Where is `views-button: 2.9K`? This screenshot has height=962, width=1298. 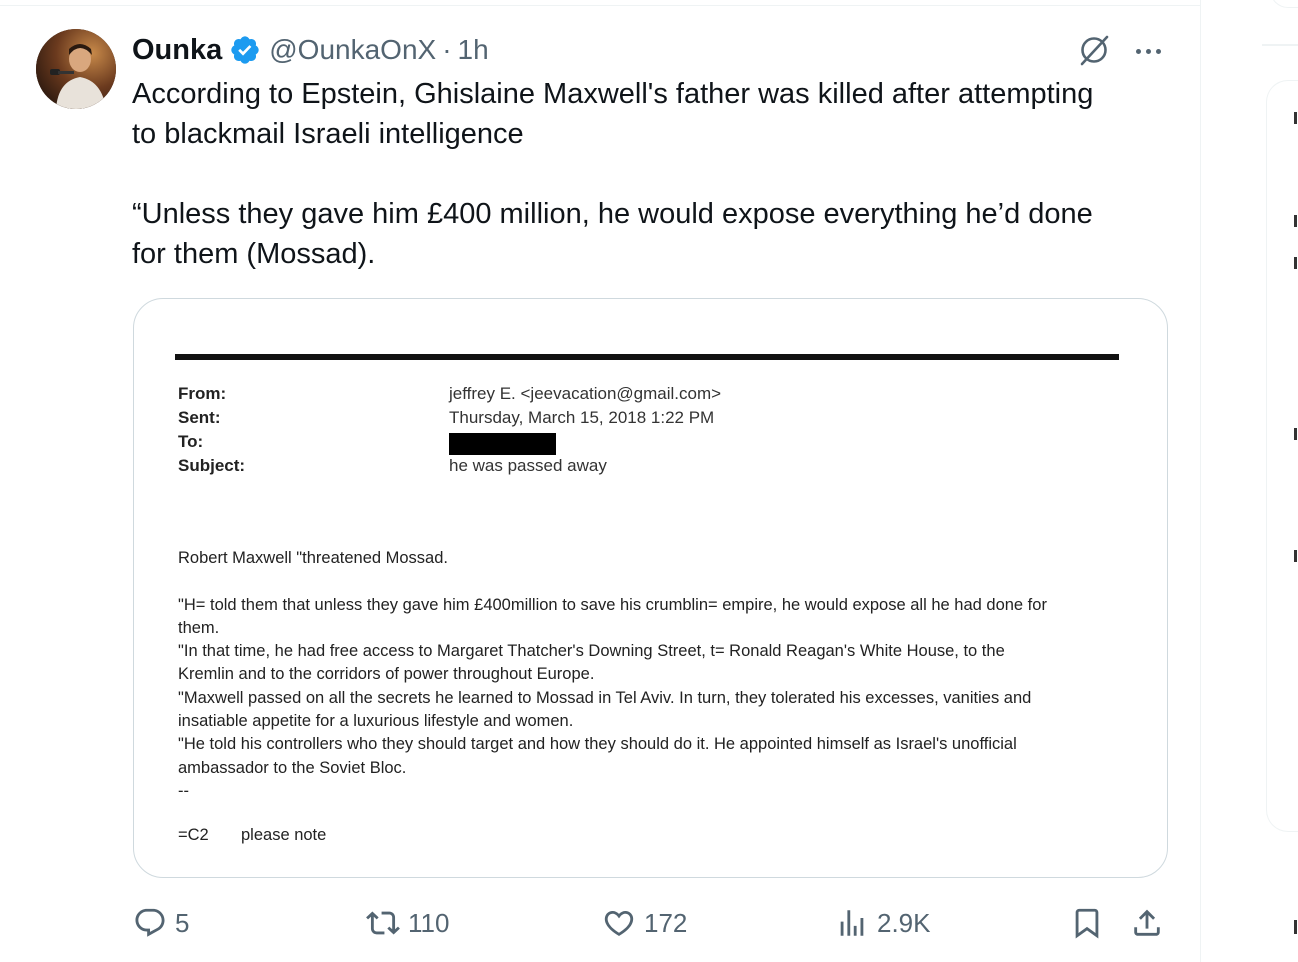
views-button: 2.9K is located at coordinates (883, 923).